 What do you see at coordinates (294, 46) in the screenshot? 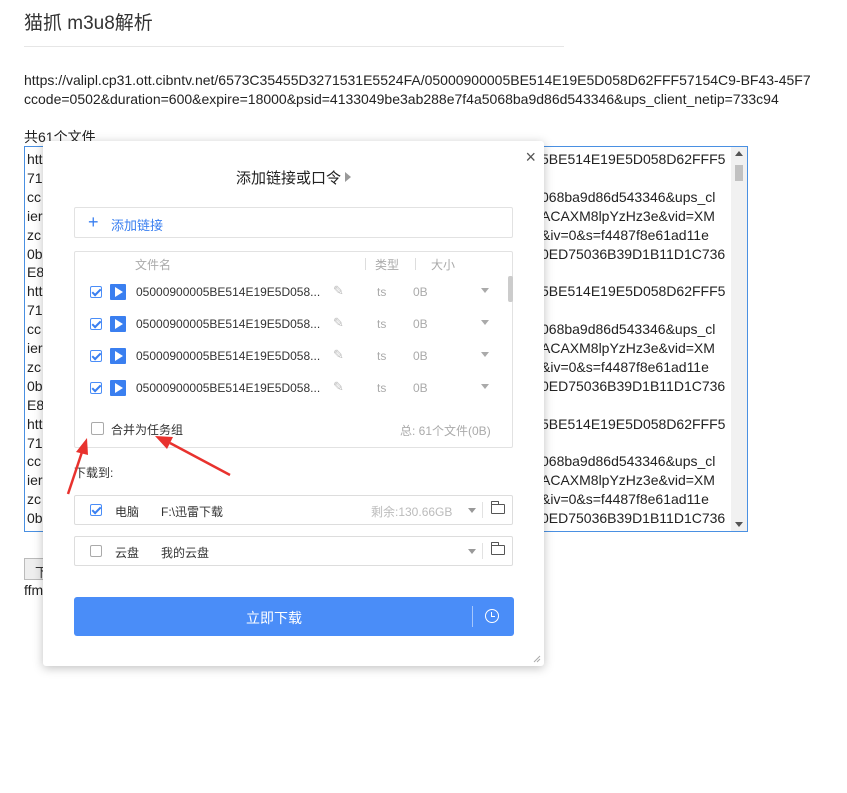
I see `divider` at bounding box center [294, 46].